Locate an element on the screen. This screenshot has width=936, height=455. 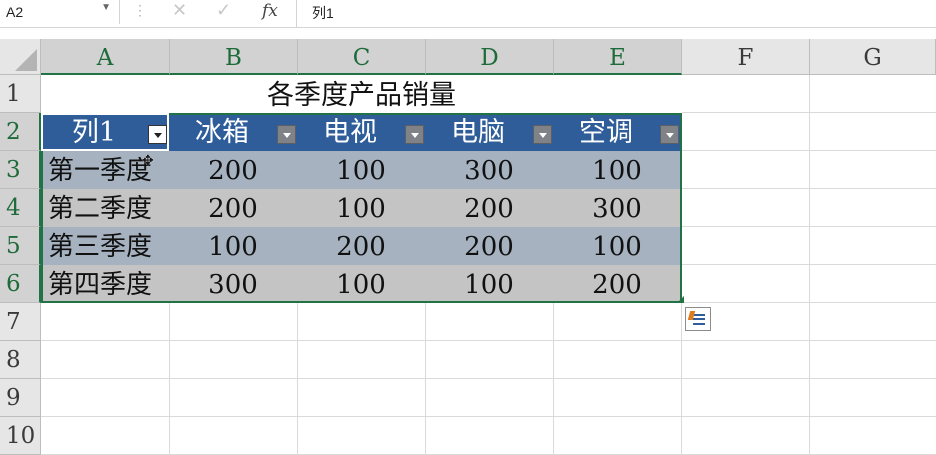
table-row: 第二季度 200 100 200 300 is located at coordinates (361, 208).